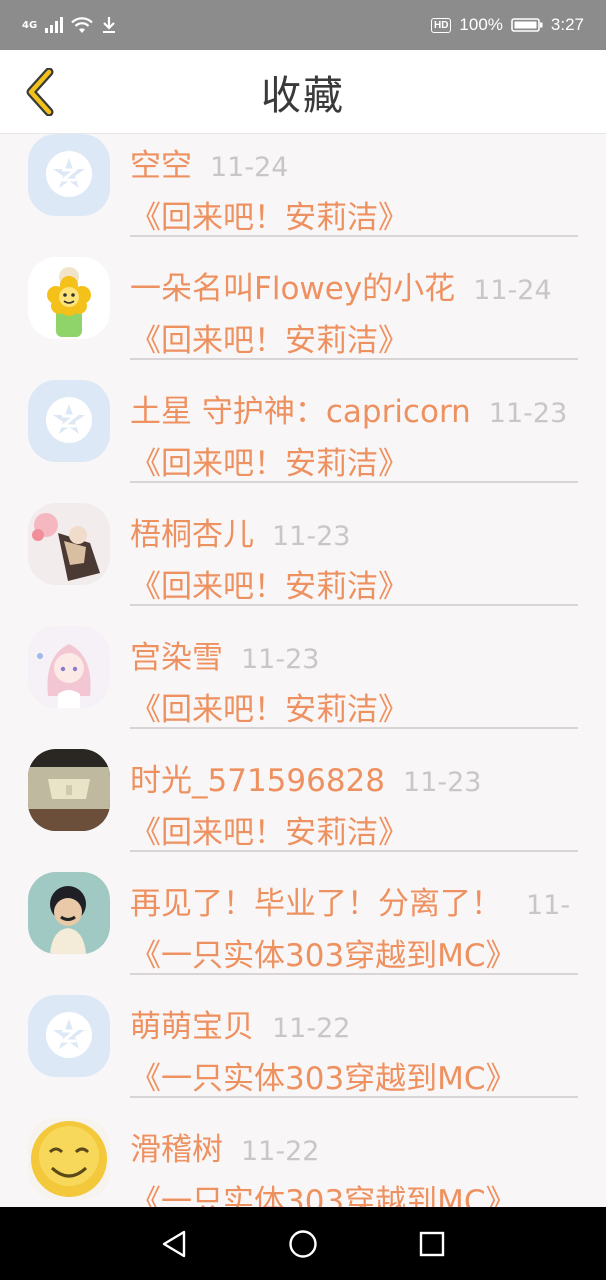 Image resolution: width=606 pixels, height=1280 pixels. Describe the element at coordinates (69, 790) in the screenshot. I see `tunnel-avatar` at that location.